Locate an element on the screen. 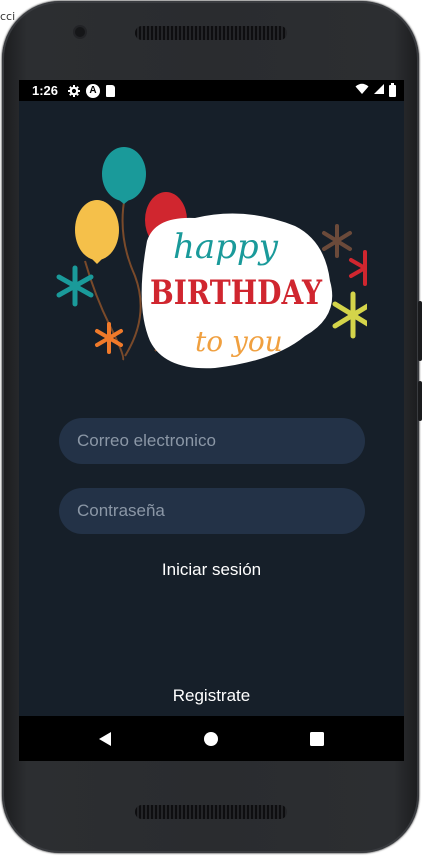  home-button is located at coordinates (211, 738).